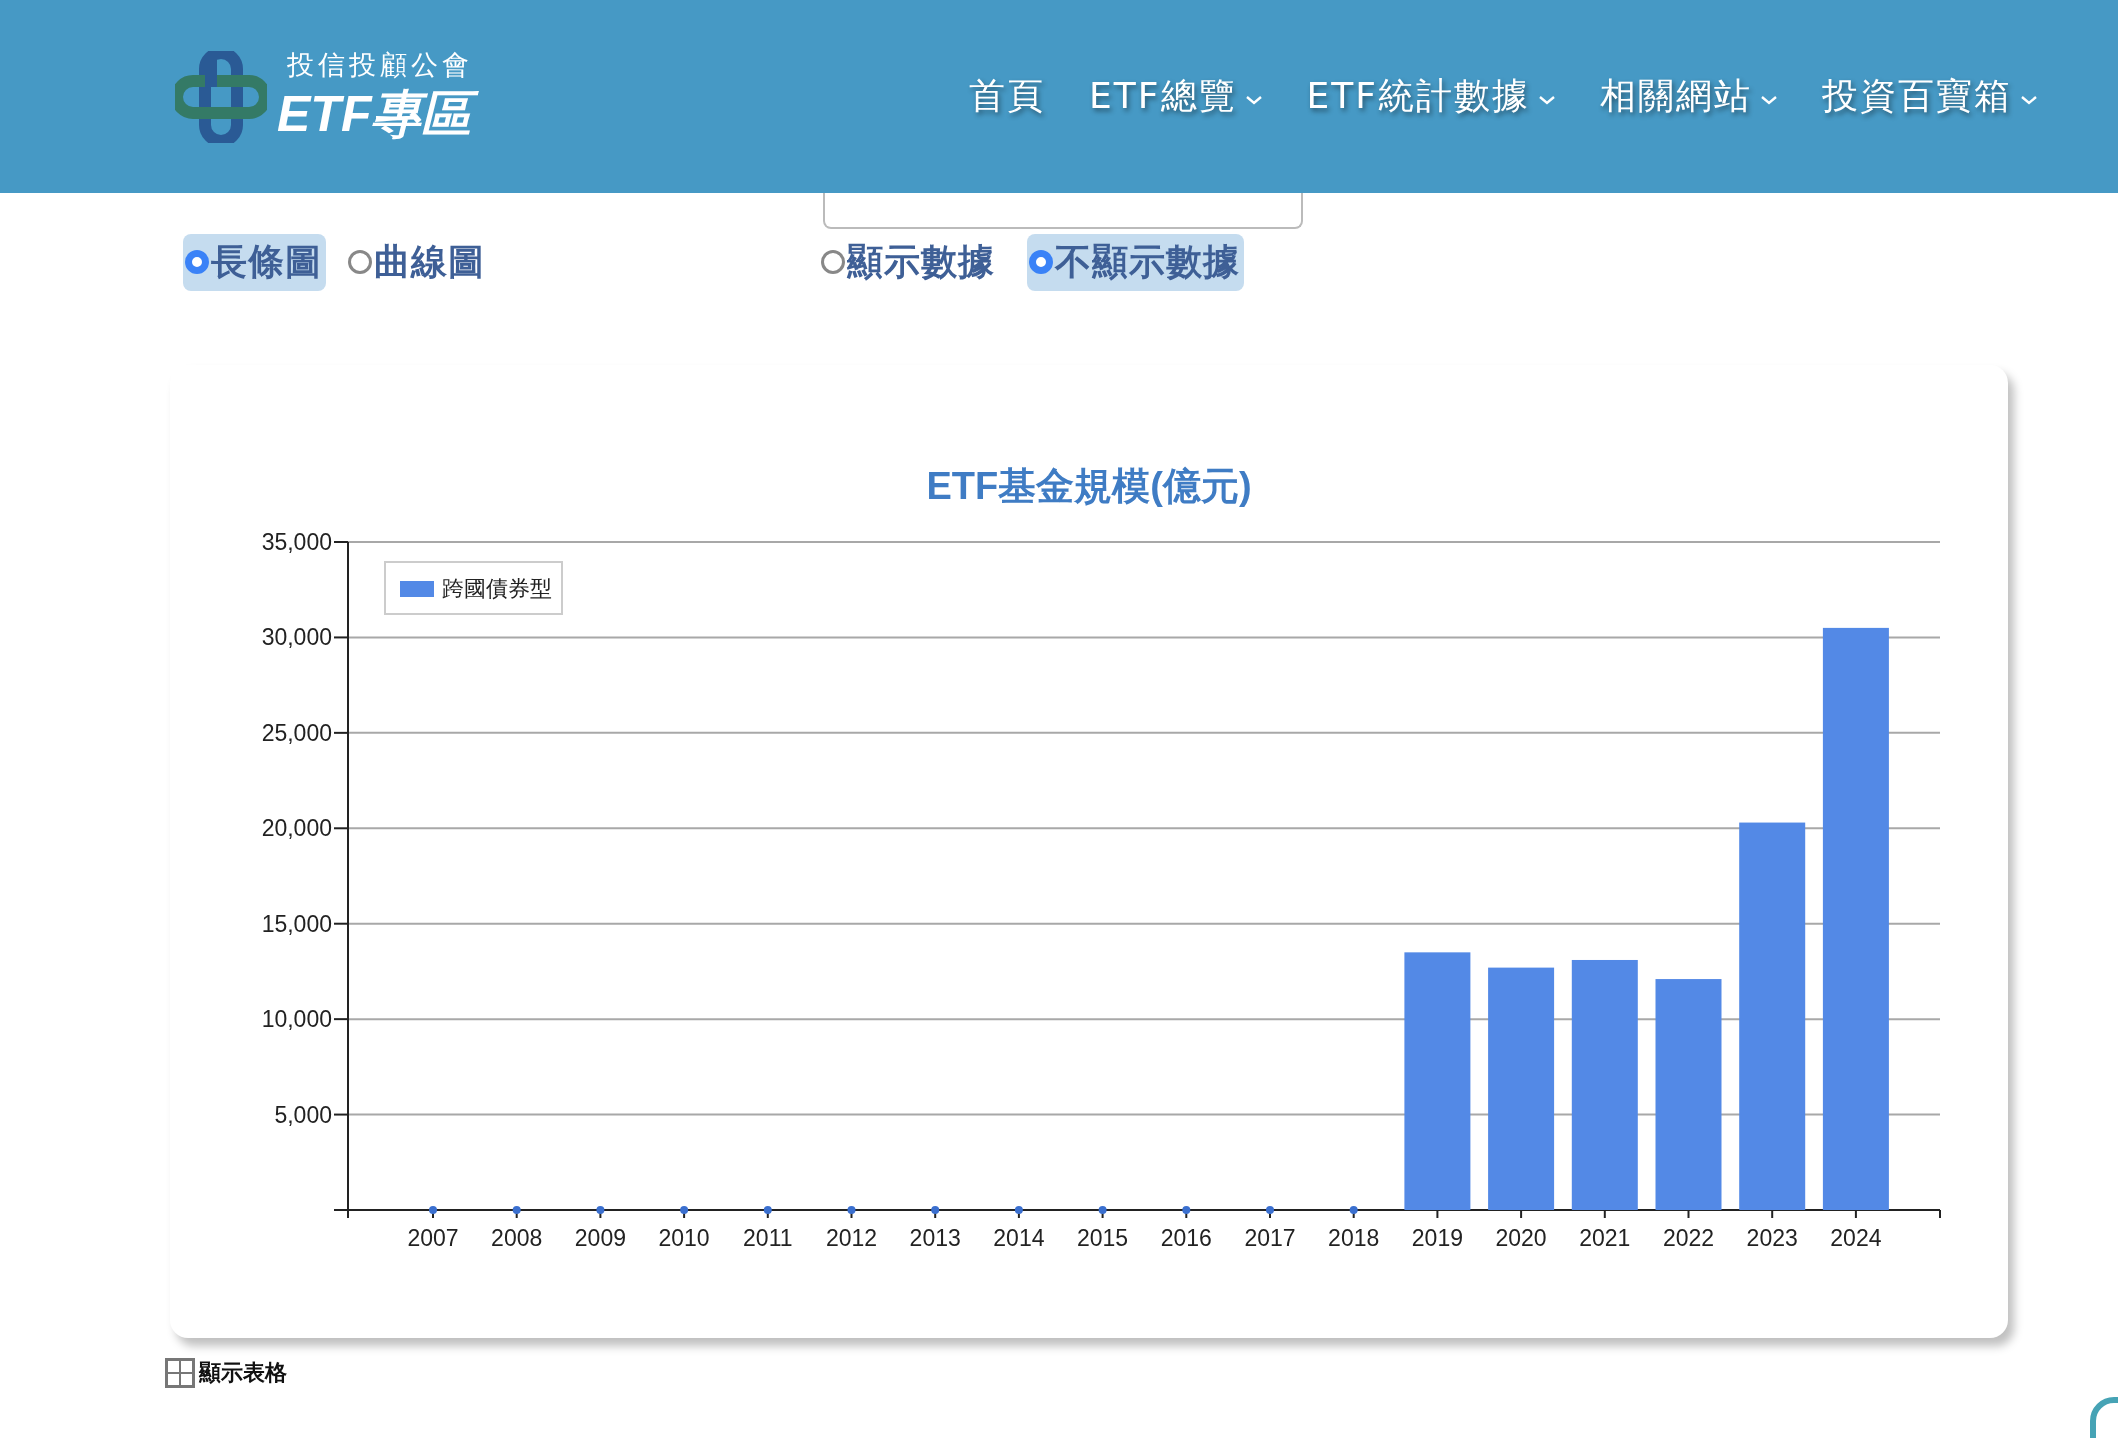 Image resolution: width=2118 pixels, height=1438 pixels. Describe the element at coordinates (1186, 1238) in the screenshot. I see `x-tick-label: 2016` at that location.